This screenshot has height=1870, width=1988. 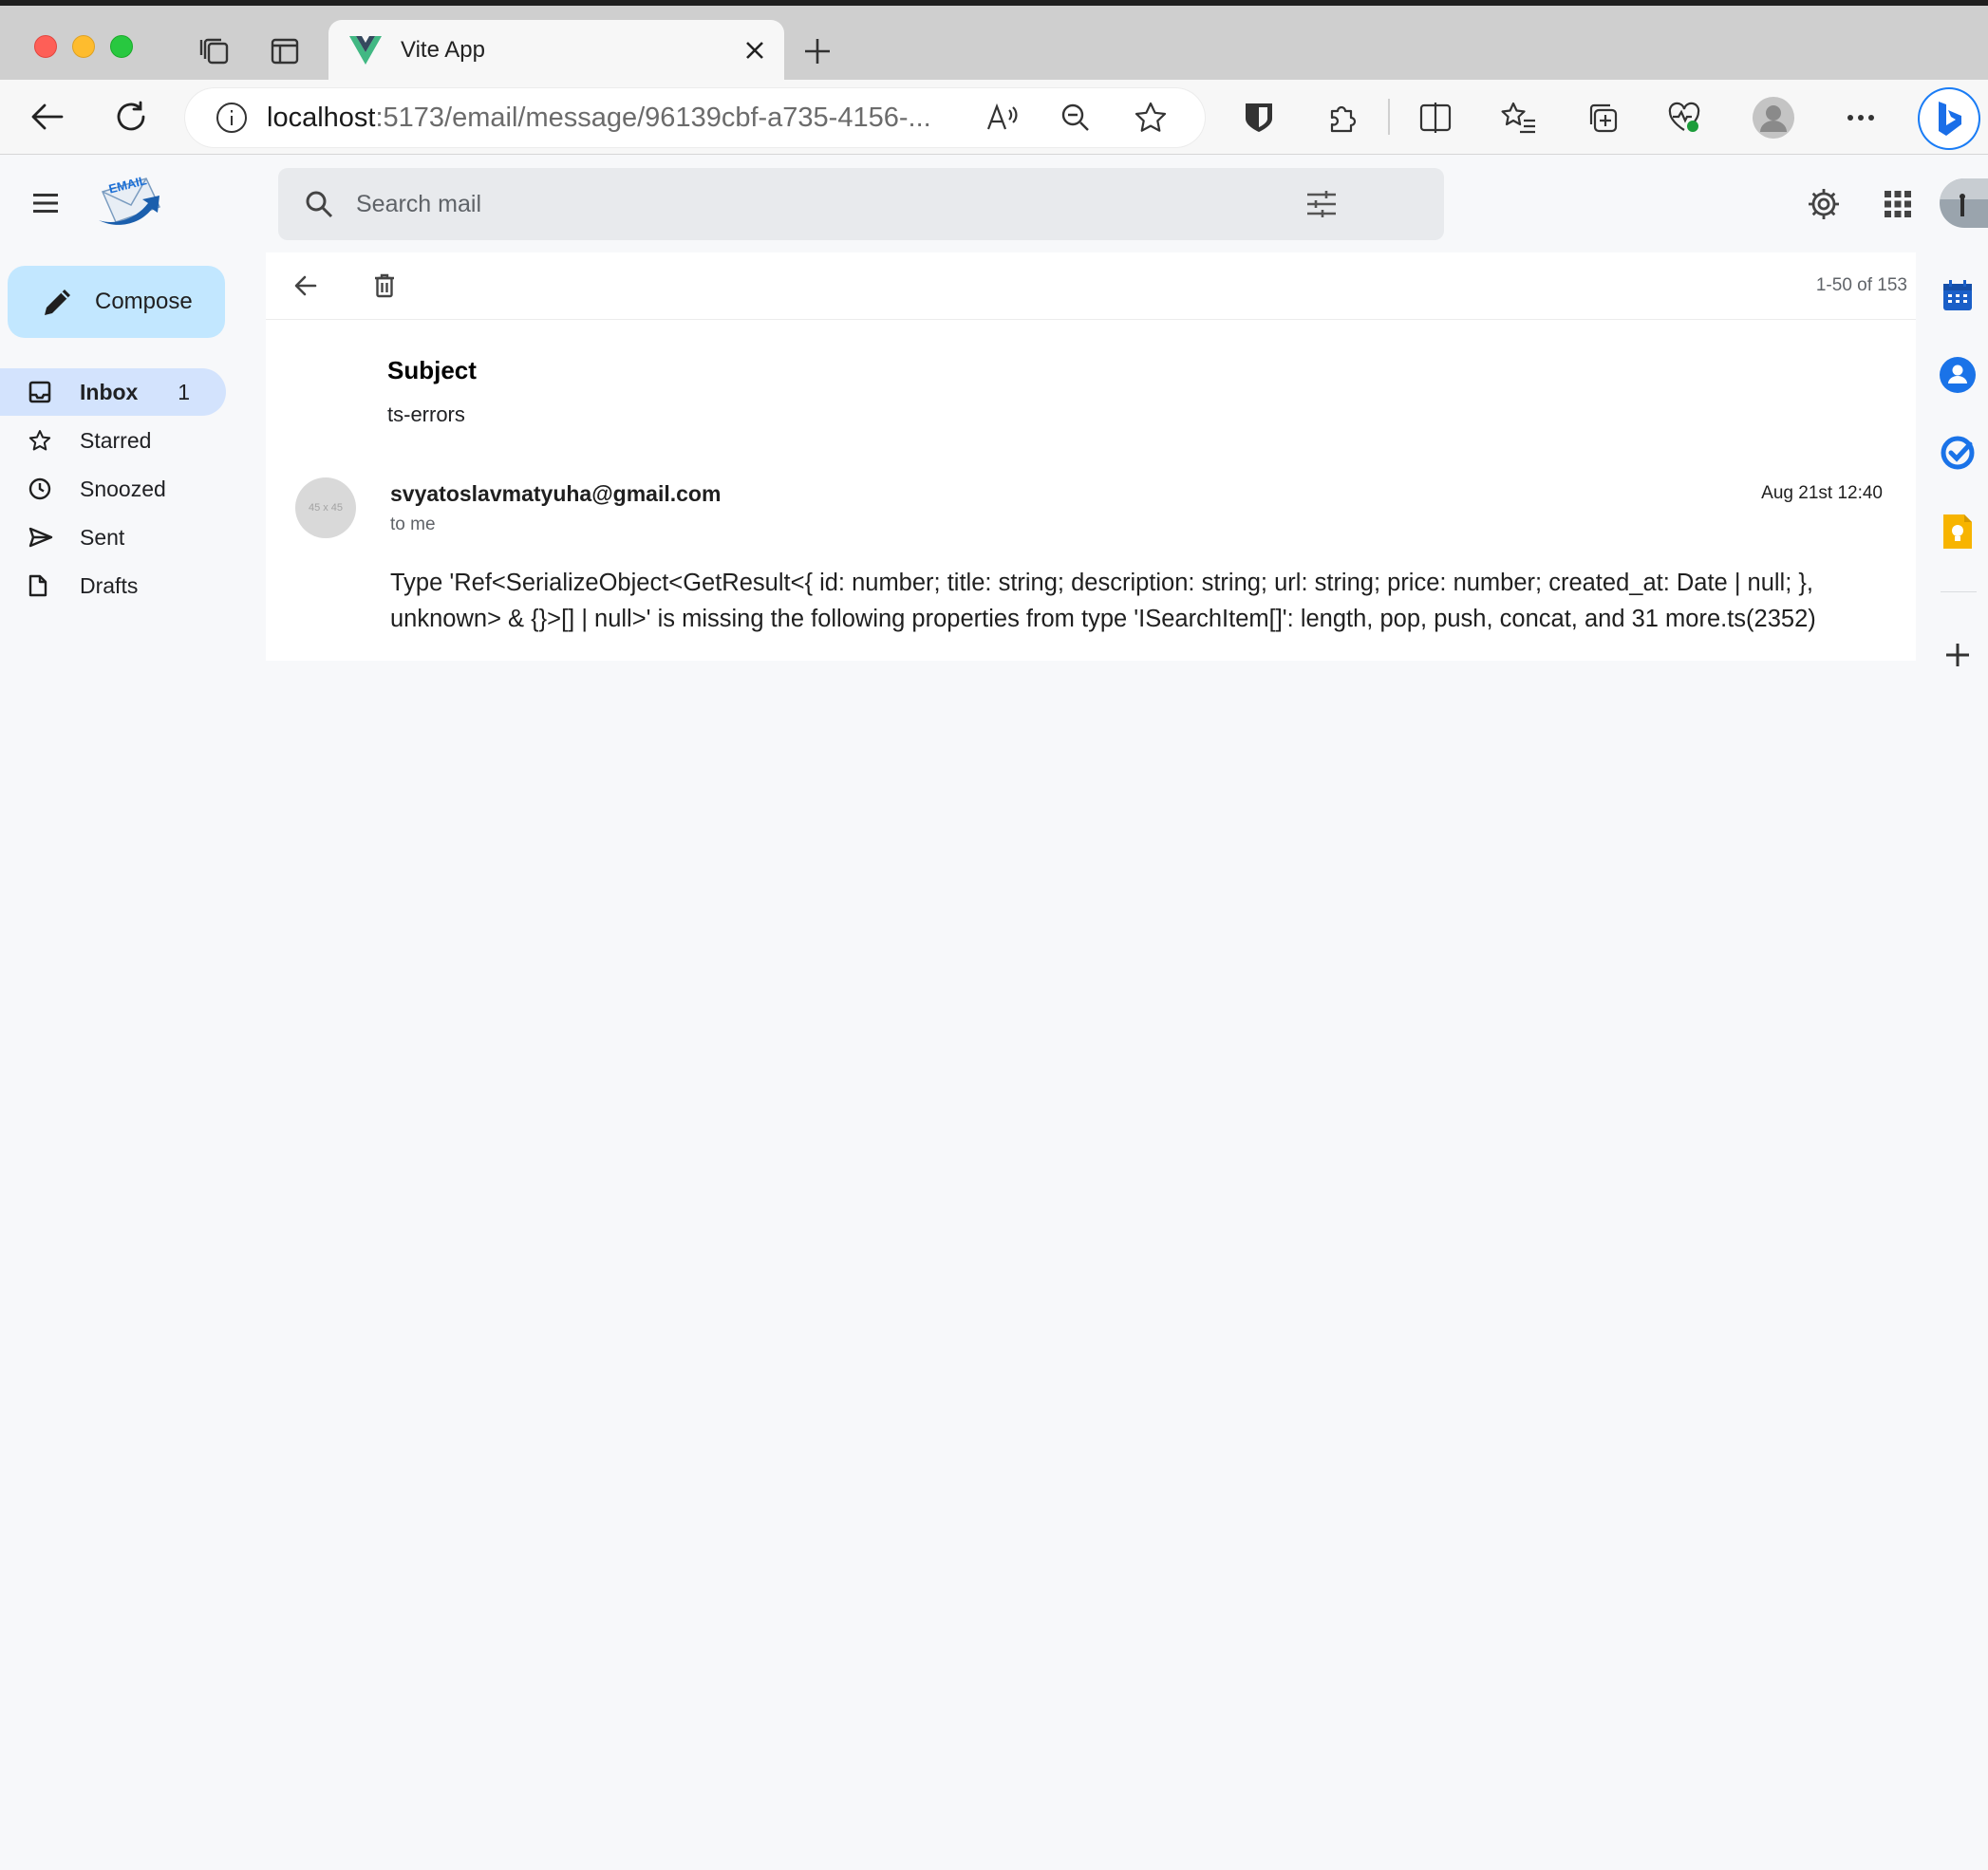 I want to click on clock-icon, so click(x=51, y=488).